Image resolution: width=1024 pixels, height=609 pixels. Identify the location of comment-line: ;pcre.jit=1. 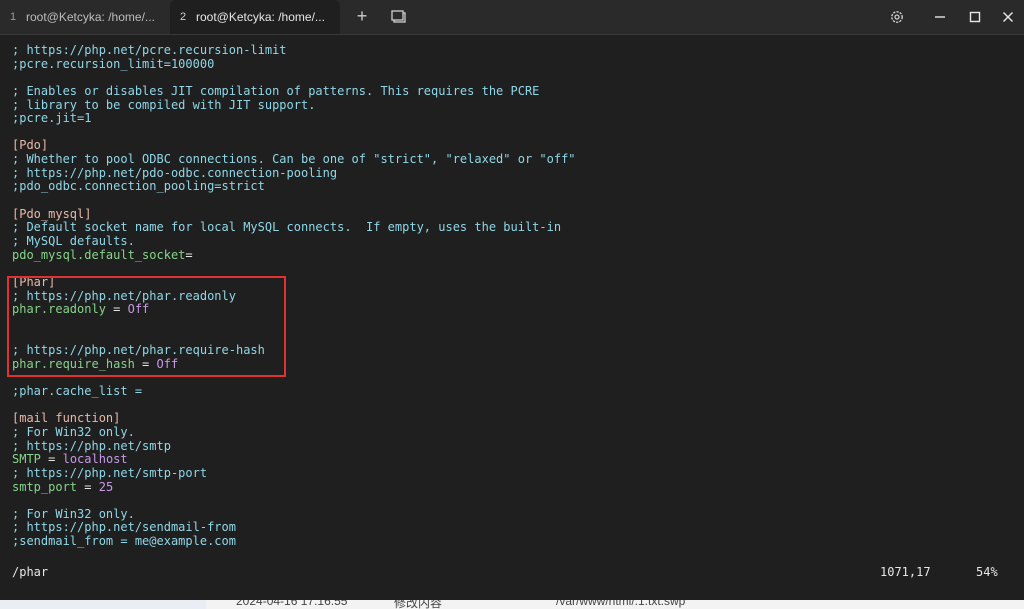
(52, 118).